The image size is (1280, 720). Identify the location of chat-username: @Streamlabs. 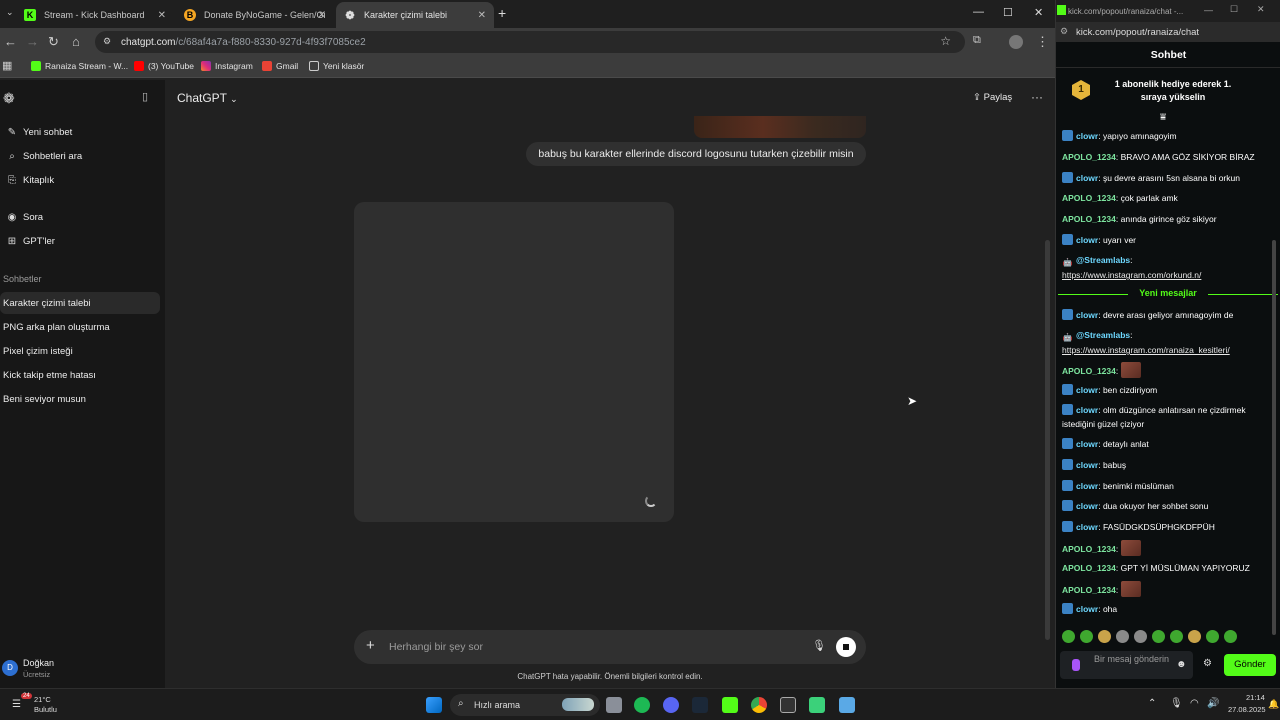
(1103, 260).